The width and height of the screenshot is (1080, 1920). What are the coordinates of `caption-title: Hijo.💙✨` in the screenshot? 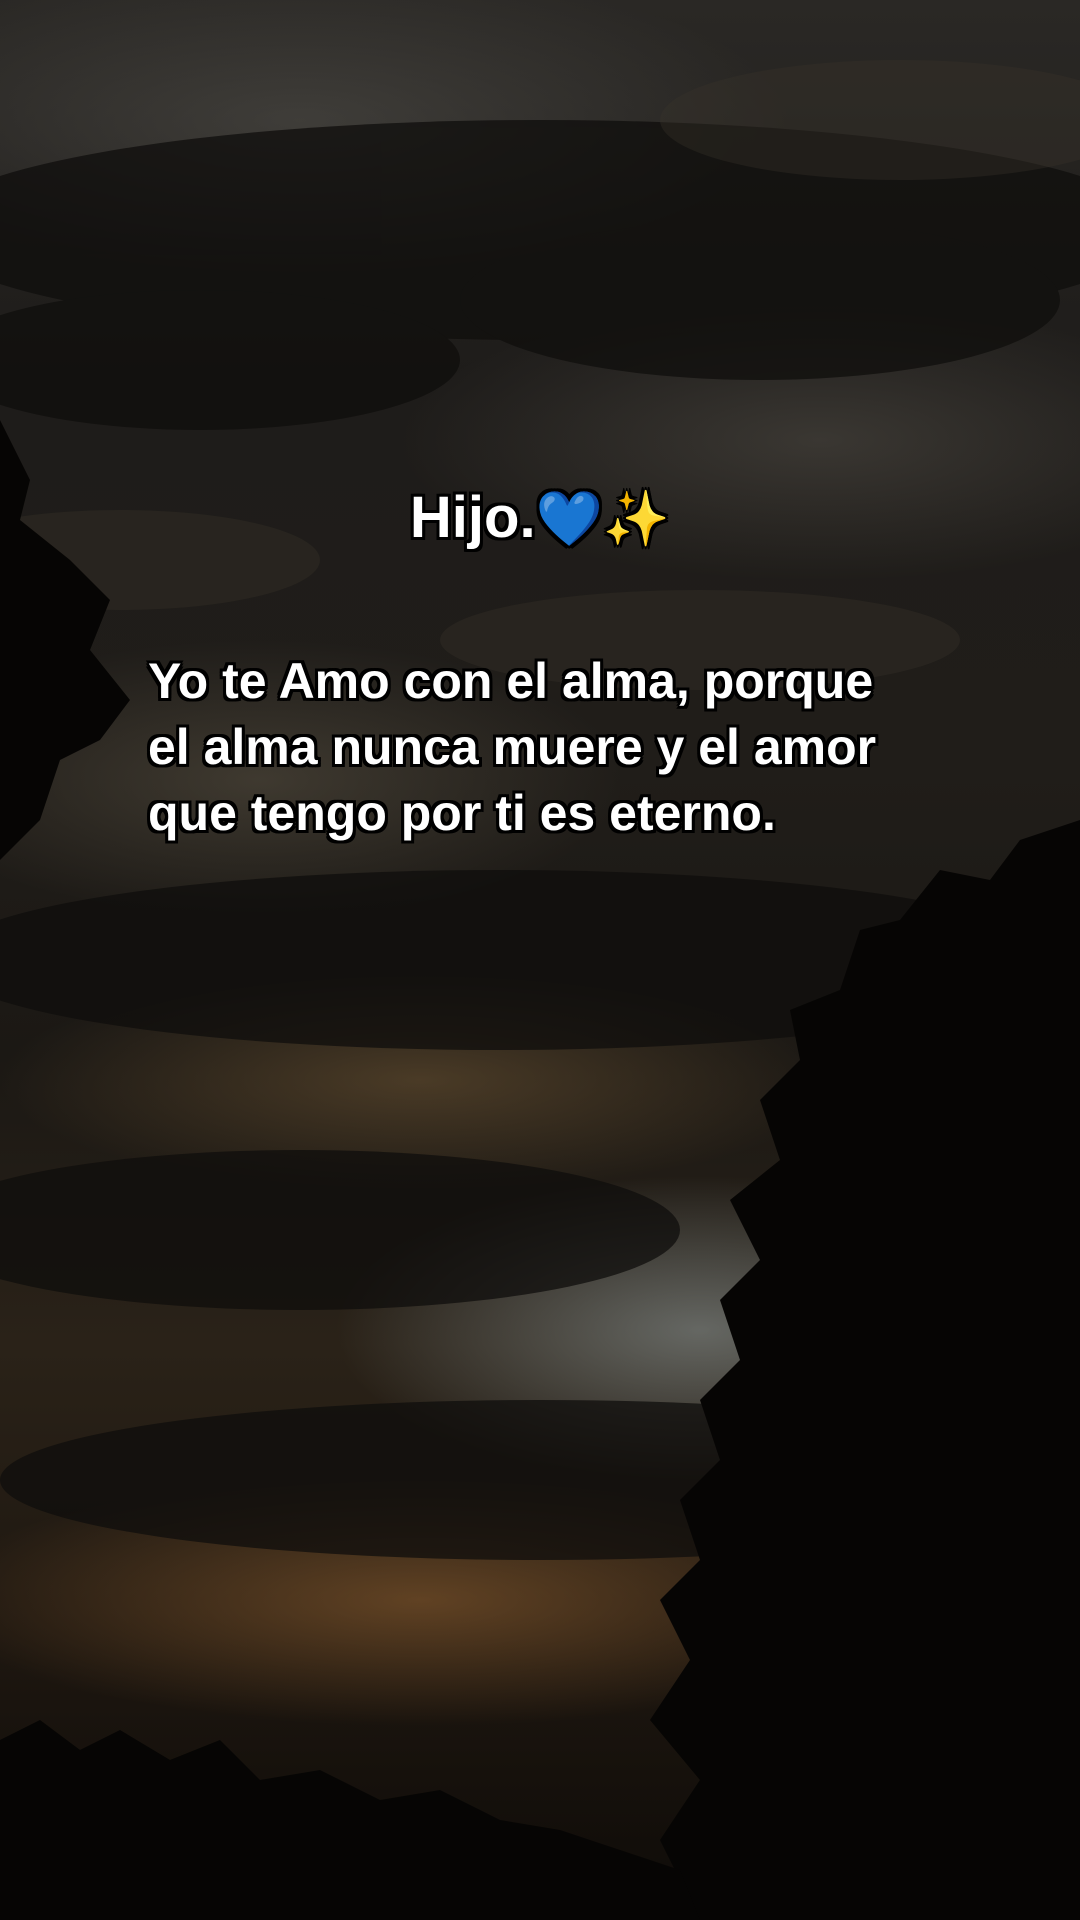 It's located at (540, 518).